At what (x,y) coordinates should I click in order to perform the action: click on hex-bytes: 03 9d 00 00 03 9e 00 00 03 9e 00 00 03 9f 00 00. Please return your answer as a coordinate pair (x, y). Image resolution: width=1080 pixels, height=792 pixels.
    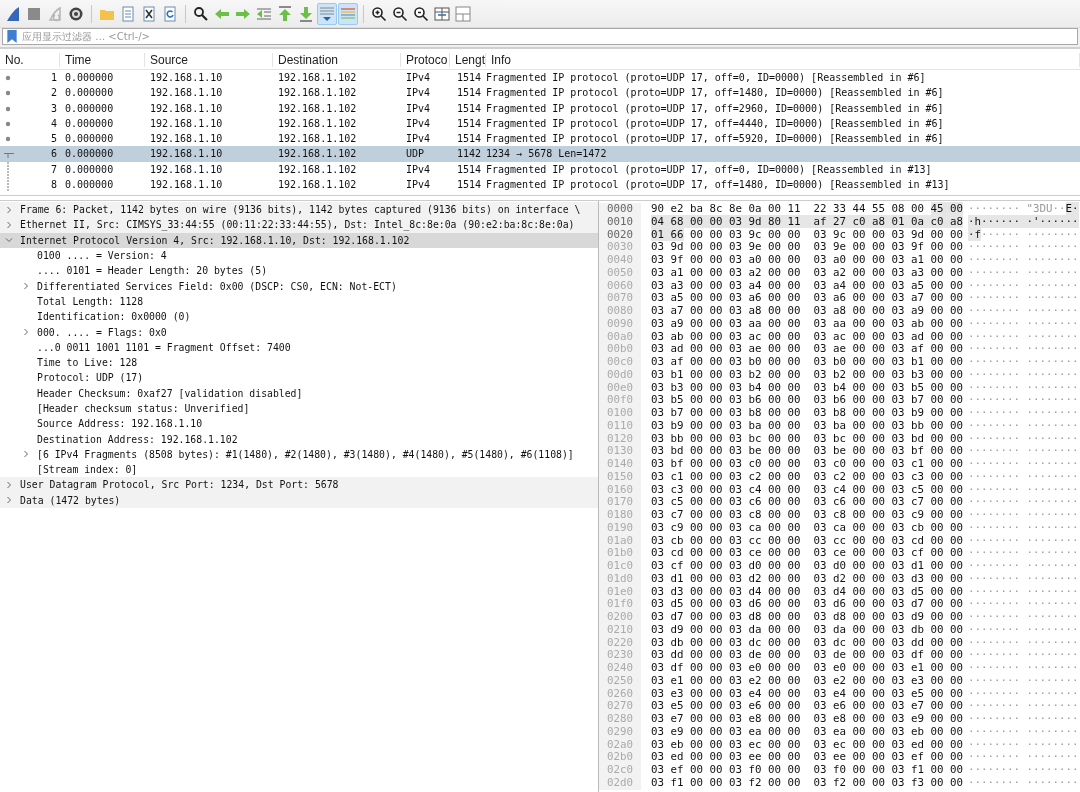
    Looking at the image, I should click on (807, 247).